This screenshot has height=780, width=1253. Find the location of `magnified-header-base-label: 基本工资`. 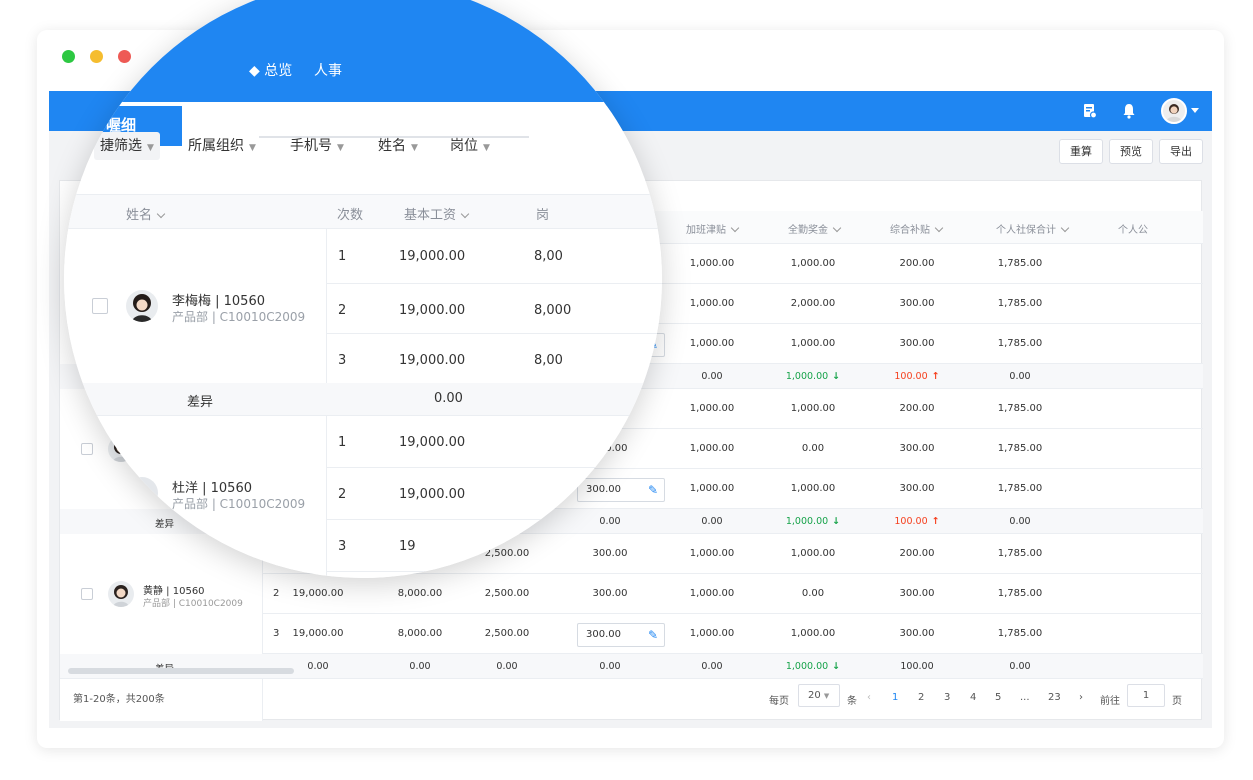

magnified-header-base-label: 基本工资 is located at coordinates (430, 215).